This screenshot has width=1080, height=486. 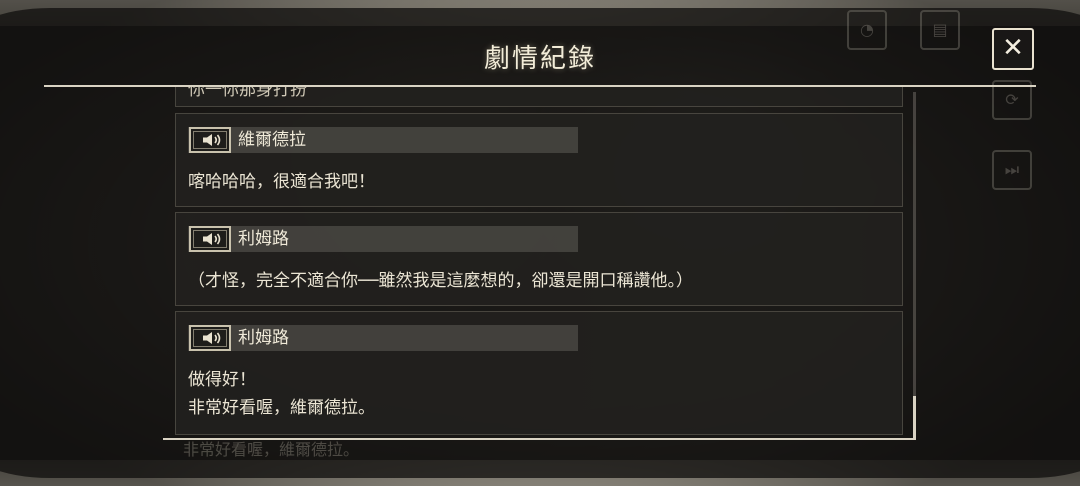 What do you see at coordinates (539, 59) in the screenshot?
I see `page-title: 劇情紀錄` at bounding box center [539, 59].